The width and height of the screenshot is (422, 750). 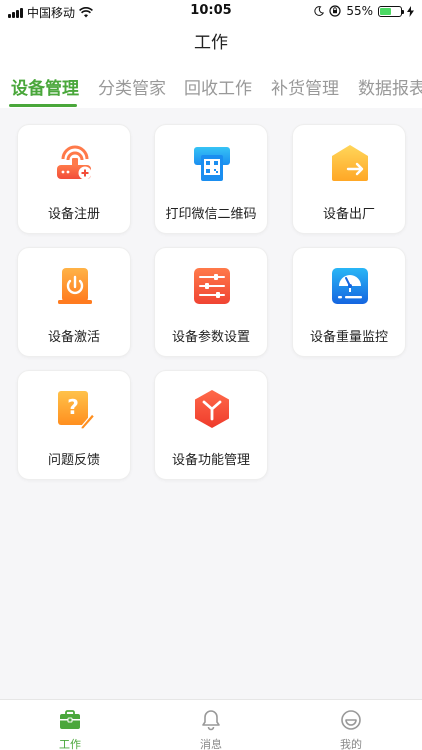 I want to click on tab-classification: 分类管家, so click(x=132, y=86).